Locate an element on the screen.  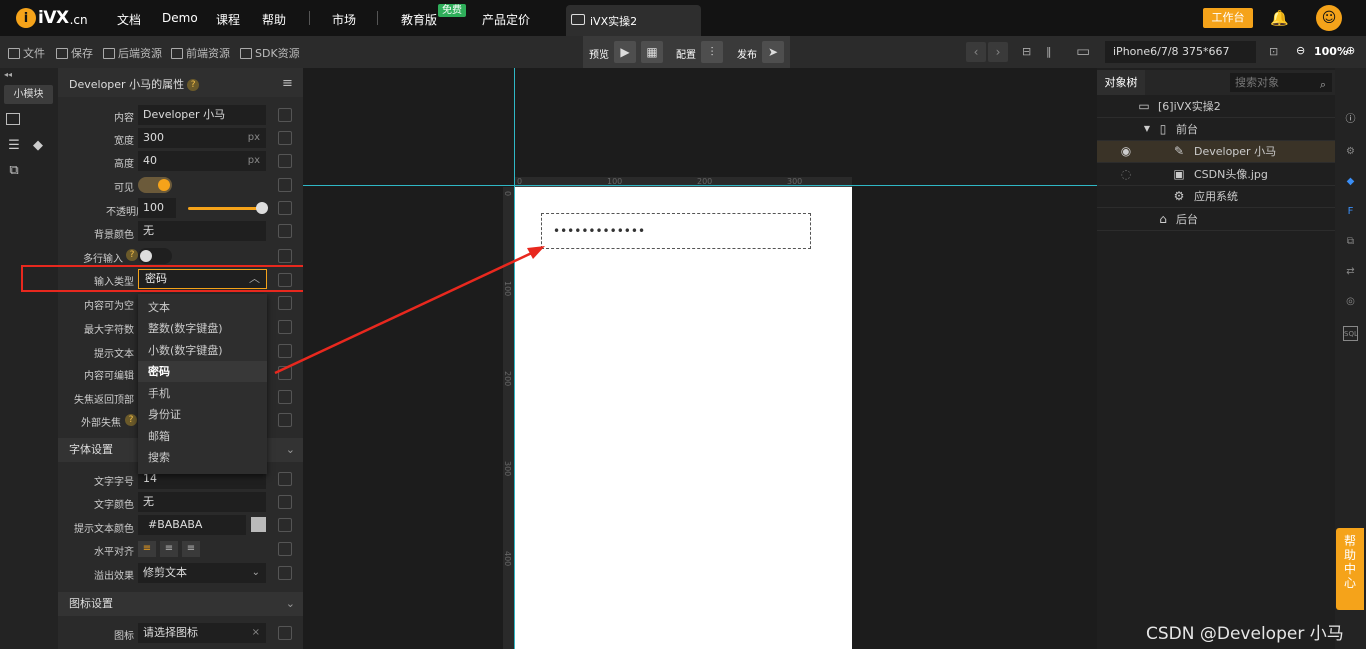
qr-icon: ▦ is located at coordinates (652, 52).